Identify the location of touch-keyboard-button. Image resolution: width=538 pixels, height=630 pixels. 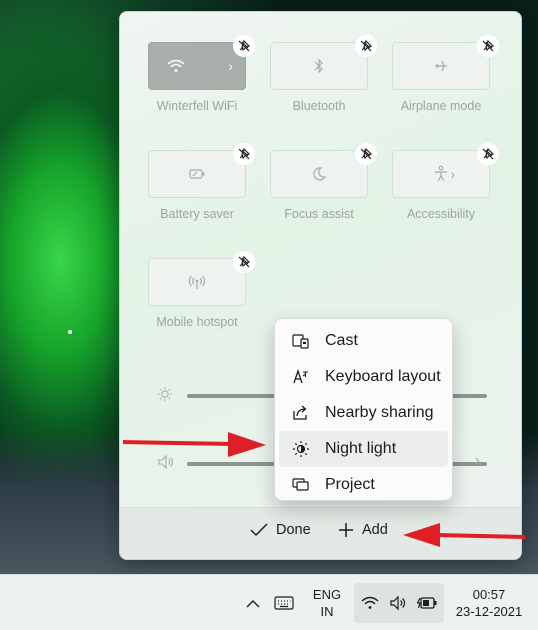
(284, 603).